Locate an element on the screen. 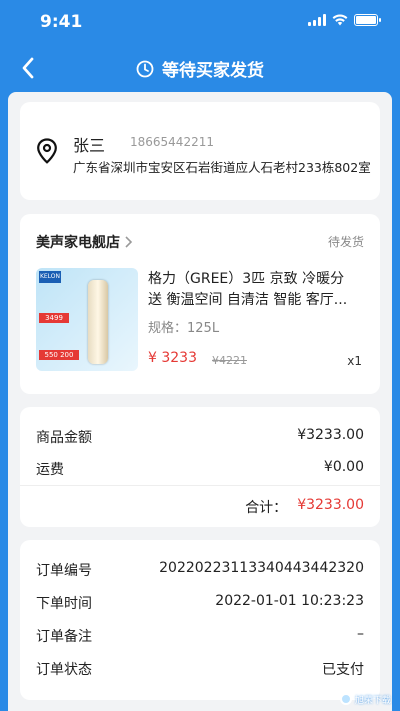  goods-amount-row: 商品金额 ¥3233.00 is located at coordinates (200, 437).